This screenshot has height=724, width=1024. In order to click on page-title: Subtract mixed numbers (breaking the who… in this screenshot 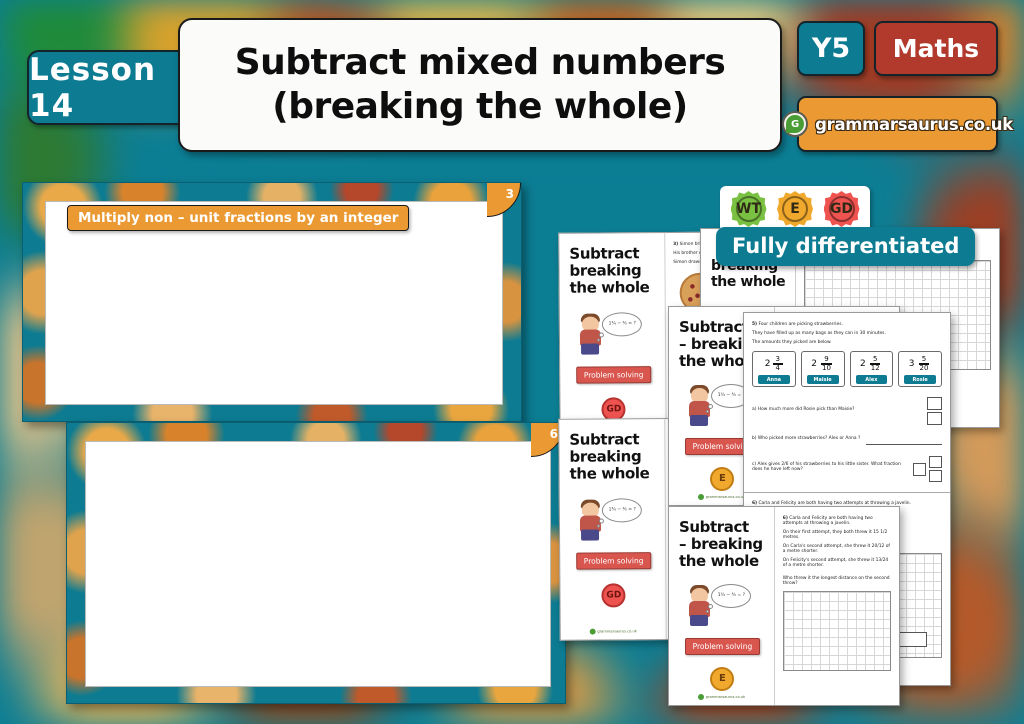, I will do `click(480, 85)`.